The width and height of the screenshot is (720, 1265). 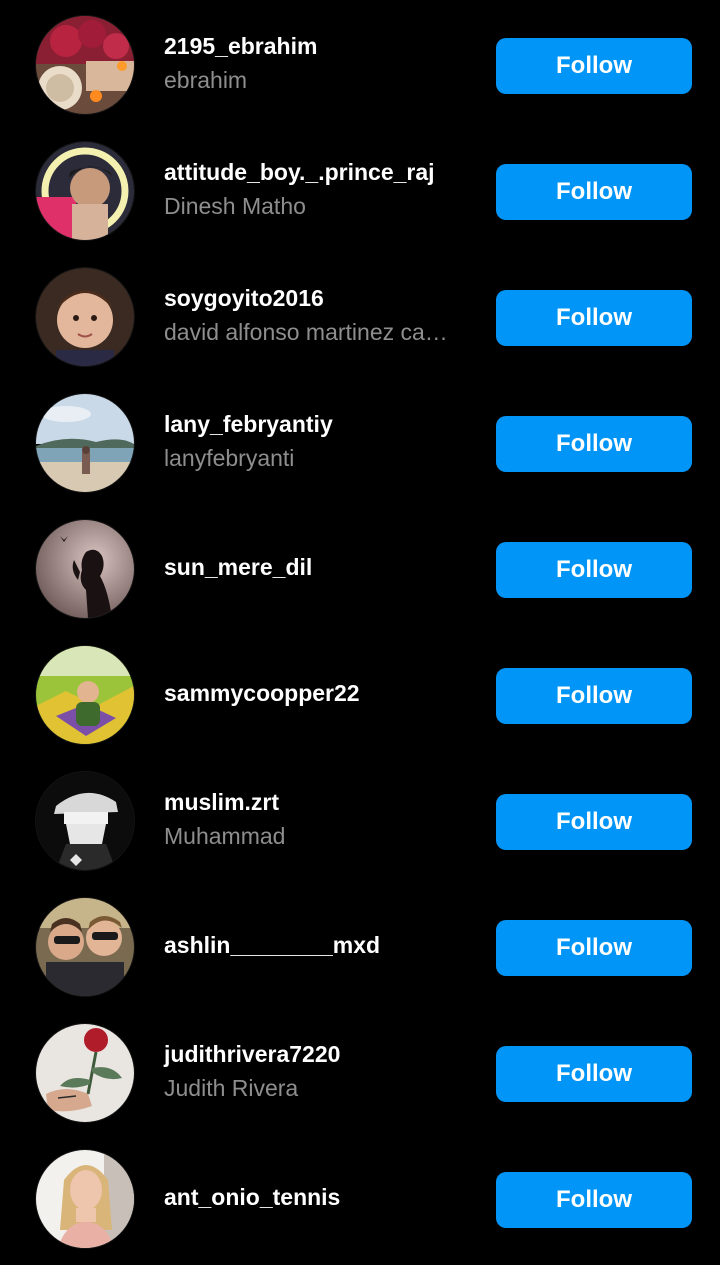 I want to click on account-row: sun_mere_dil Follow, so click(x=360, y=569).